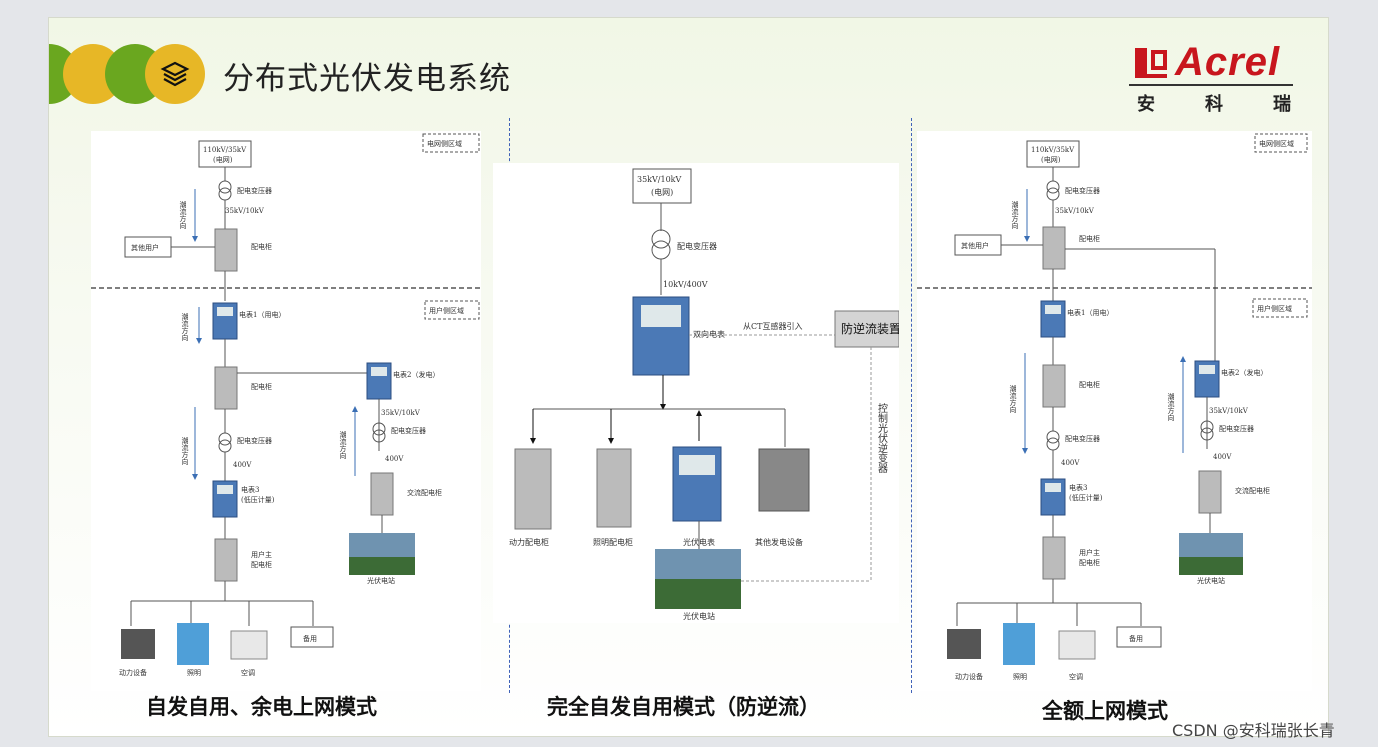 This screenshot has width=1378, height=747. What do you see at coordinates (685, 284) in the screenshot?
I see `voltage-label: 10kV/400V` at bounding box center [685, 284].